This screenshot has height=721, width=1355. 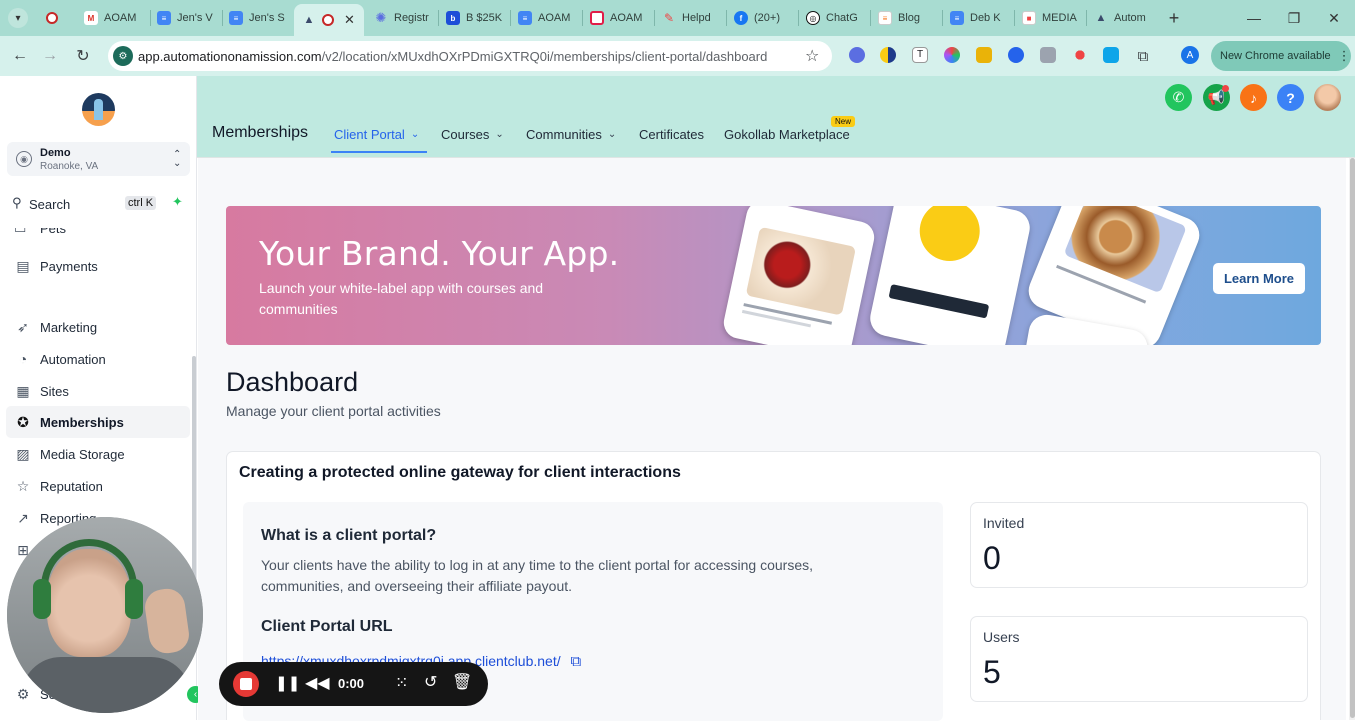 What do you see at coordinates (1259, 278) in the screenshot?
I see `learn-more-button: Learn More` at bounding box center [1259, 278].